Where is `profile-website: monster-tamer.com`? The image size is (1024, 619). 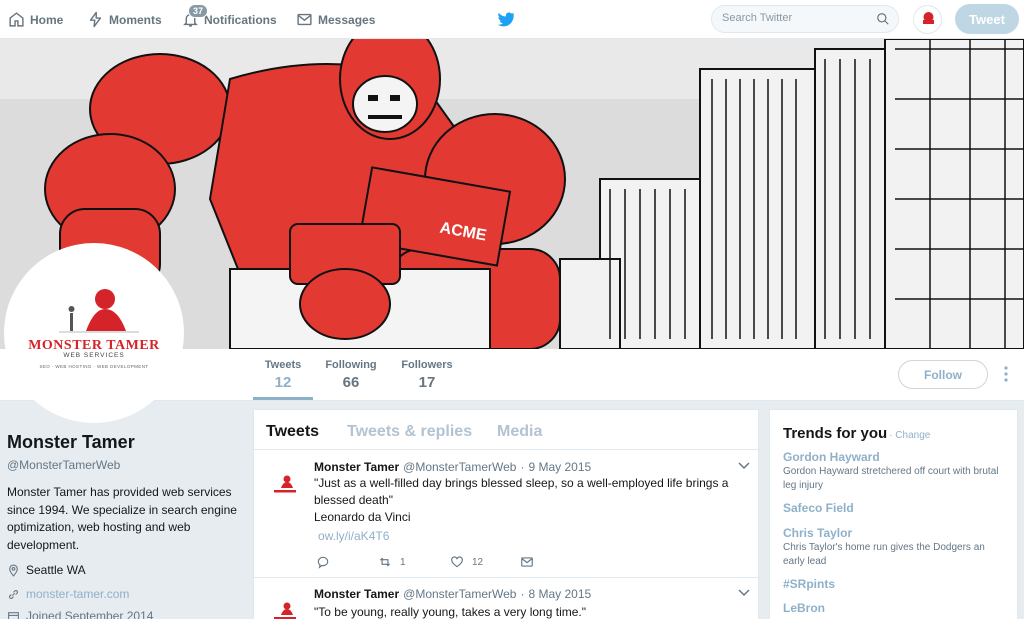 profile-website: monster-tamer.com is located at coordinates (68, 594).